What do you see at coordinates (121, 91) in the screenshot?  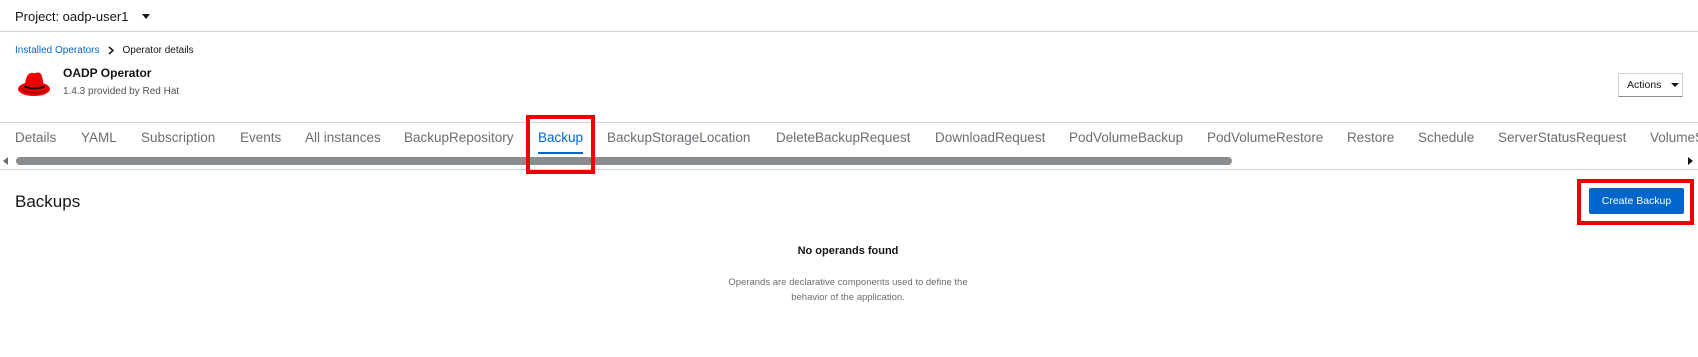 I see `operator-version: 1.4.3 provided by Red Hat` at bounding box center [121, 91].